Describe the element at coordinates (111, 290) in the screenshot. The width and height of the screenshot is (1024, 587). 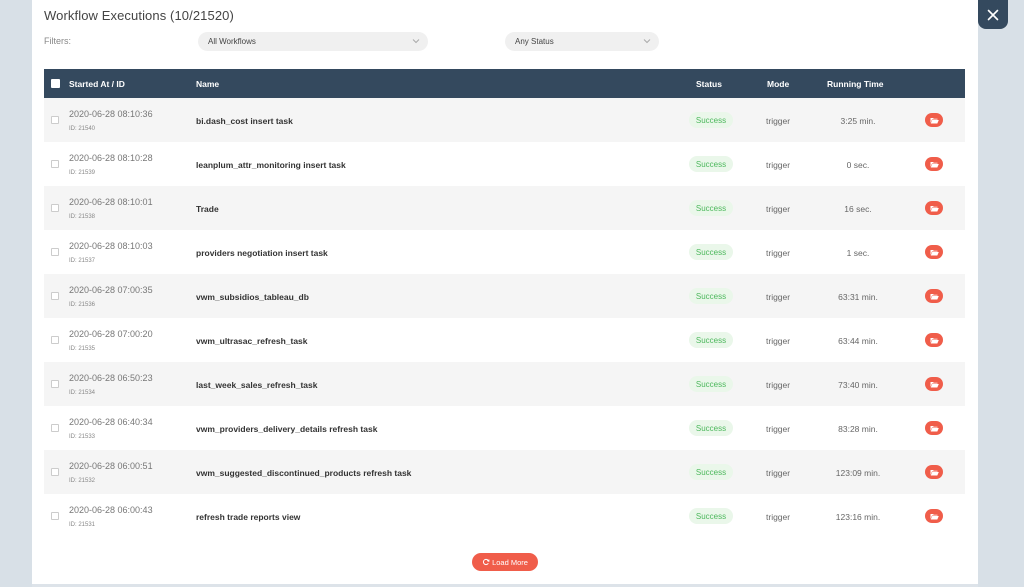
I see `row-started-at: 2020-06-28 07:00:35` at that location.